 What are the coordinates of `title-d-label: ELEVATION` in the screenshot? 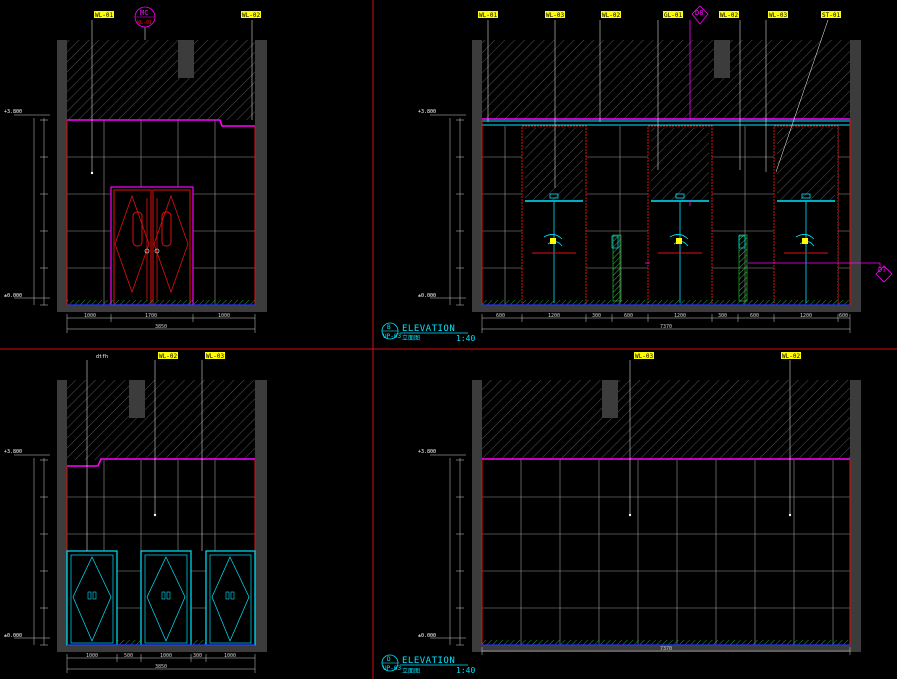 It's located at (428, 661).